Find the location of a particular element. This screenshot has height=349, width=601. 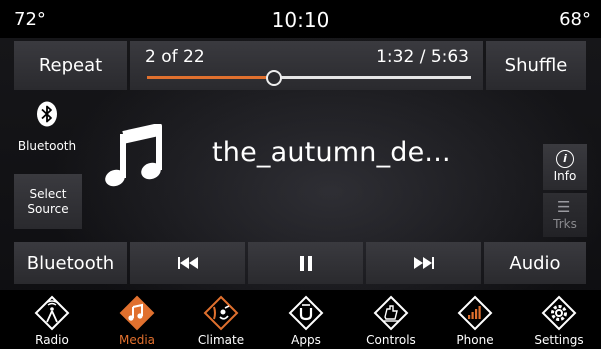

shuffle-button: Shuffle is located at coordinates (536, 65).